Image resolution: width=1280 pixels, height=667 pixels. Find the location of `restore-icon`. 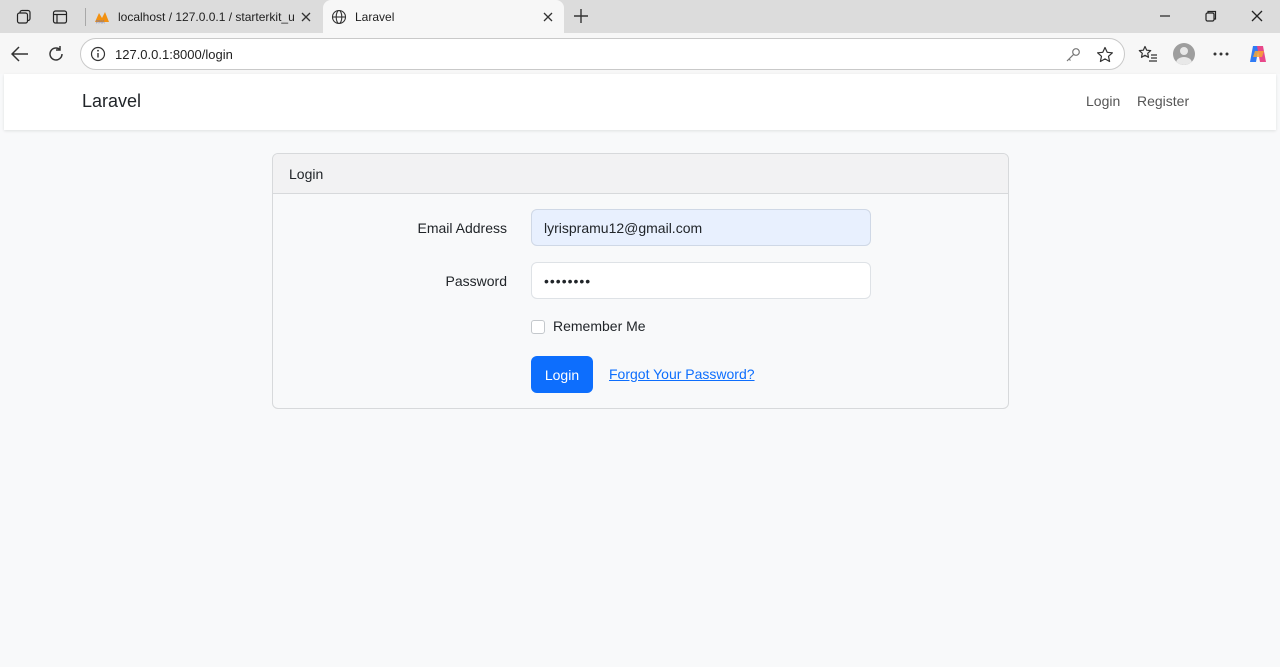

restore-icon is located at coordinates (1211, 16).